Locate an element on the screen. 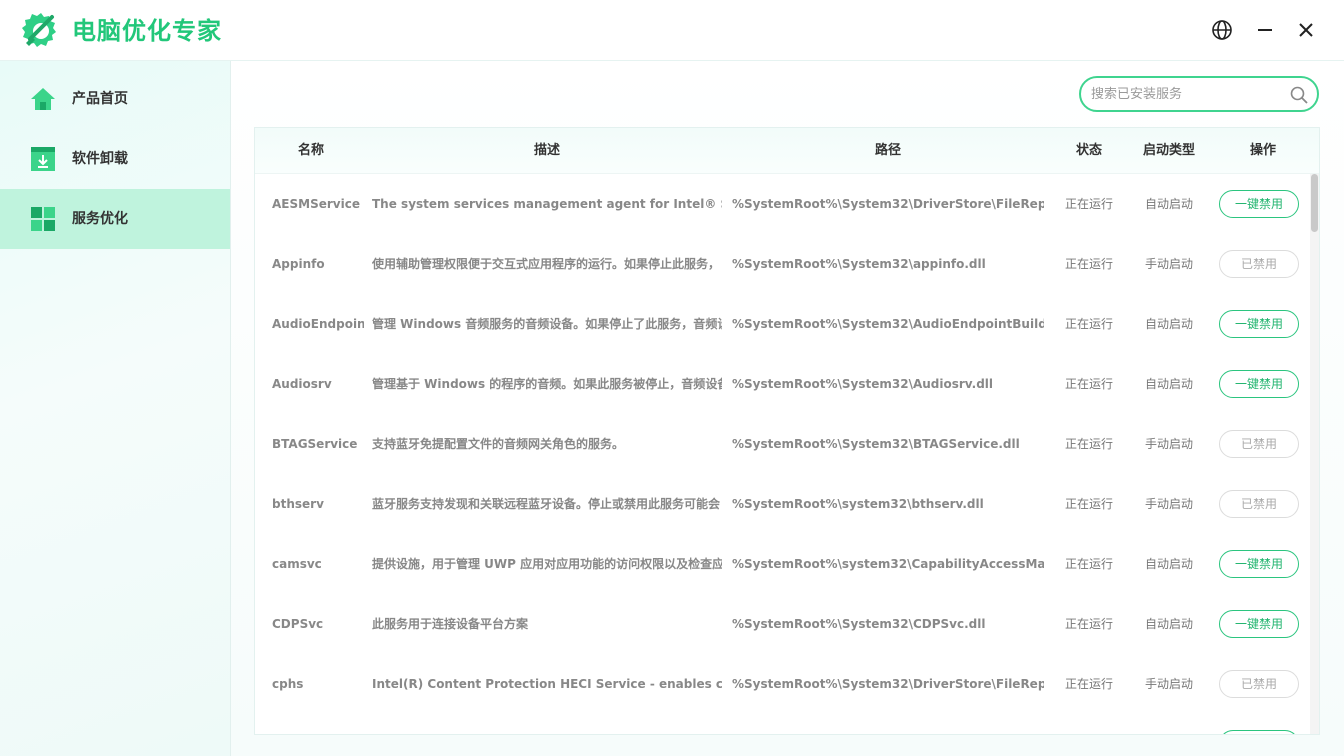  minimize-icon is located at coordinates (1265, 30).